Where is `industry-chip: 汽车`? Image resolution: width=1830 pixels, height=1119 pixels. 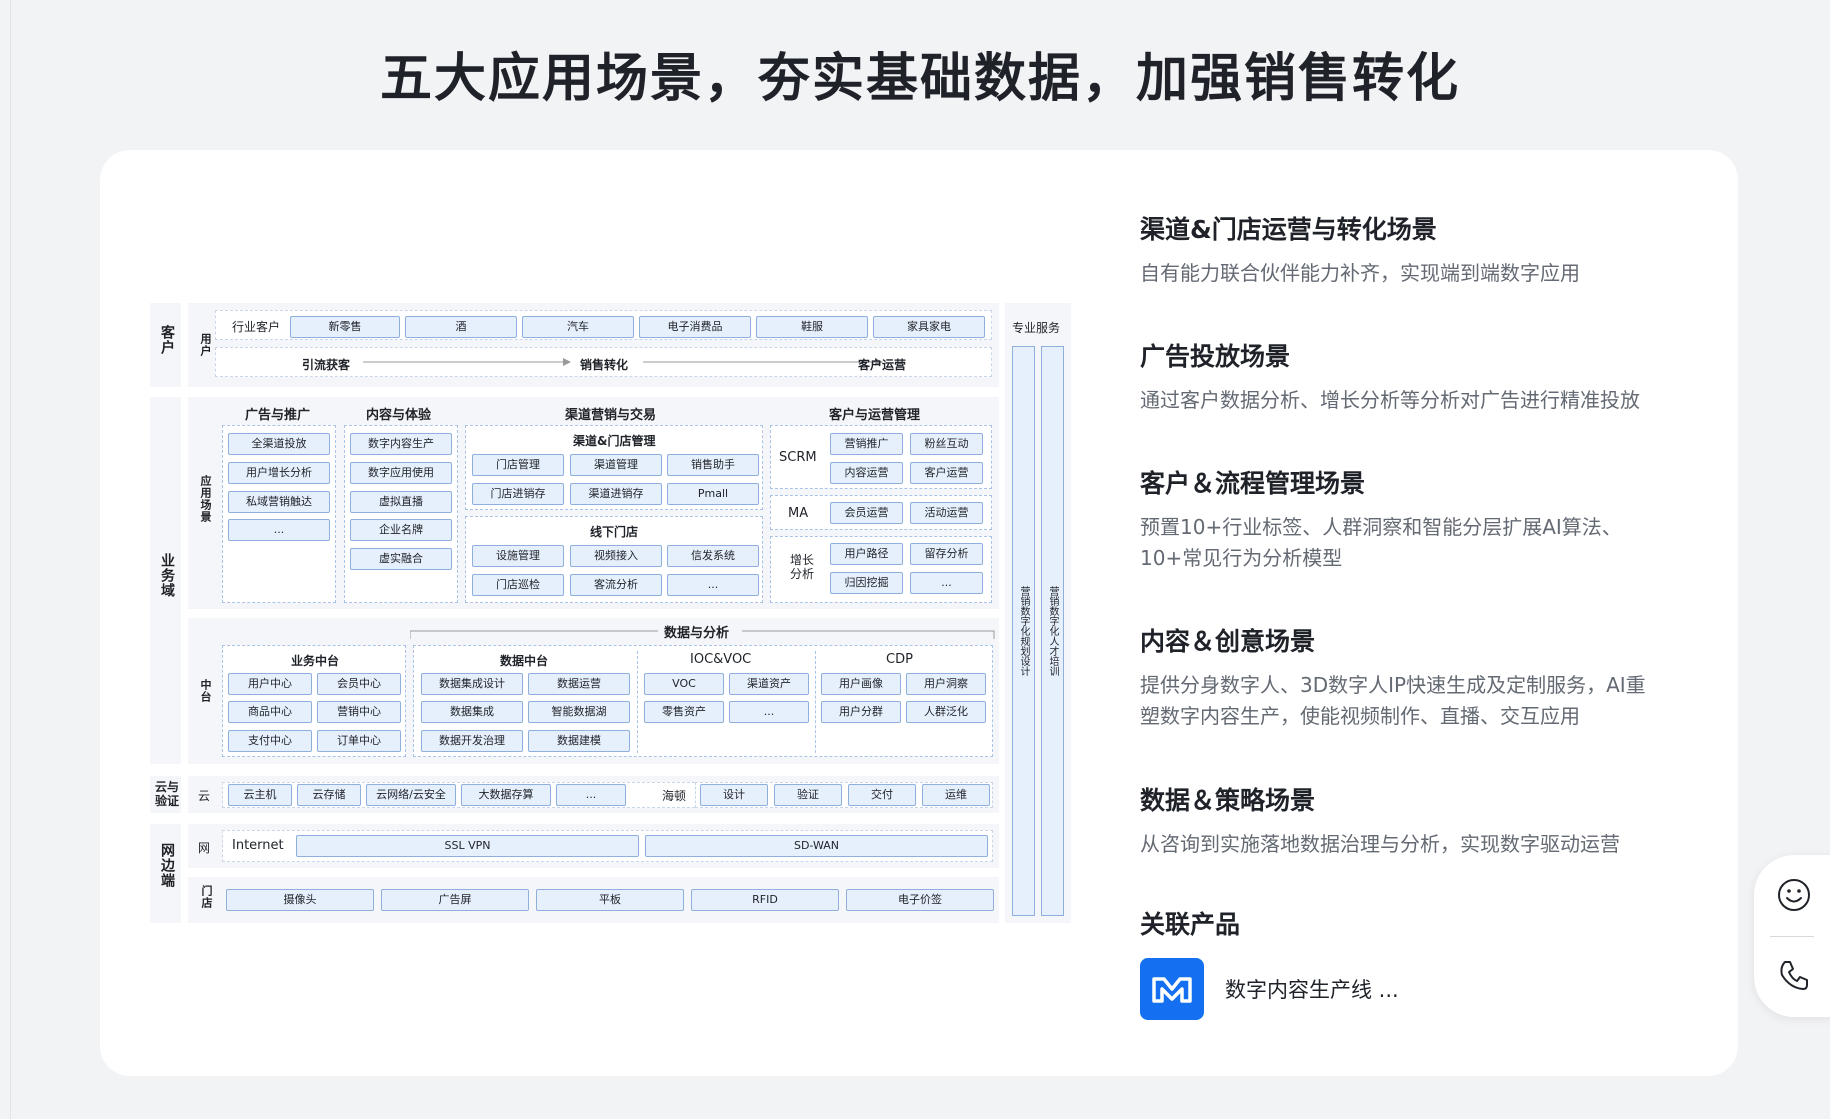
industry-chip: 汽车 is located at coordinates (578, 327).